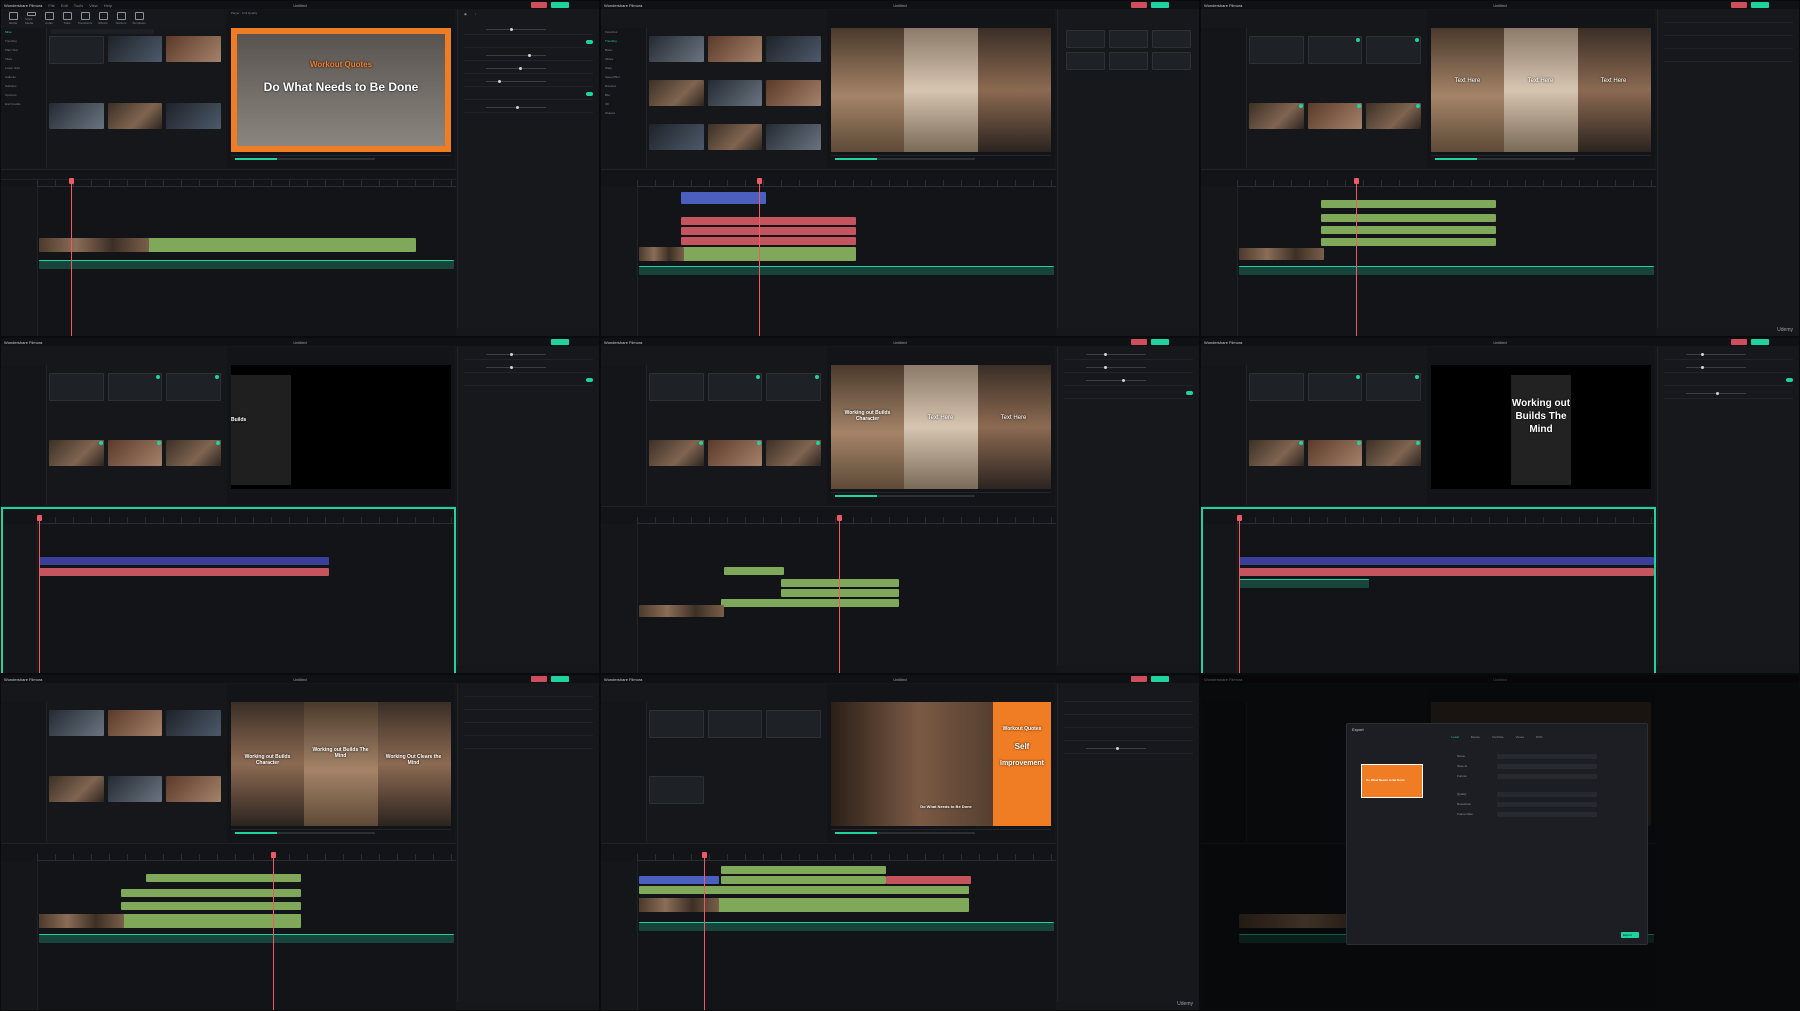 The image size is (1800, 1011). What do you see at coordinates (49, 18) in the screenshot?
I see `audio-tab: Audio` at bounding box center [49, 18].